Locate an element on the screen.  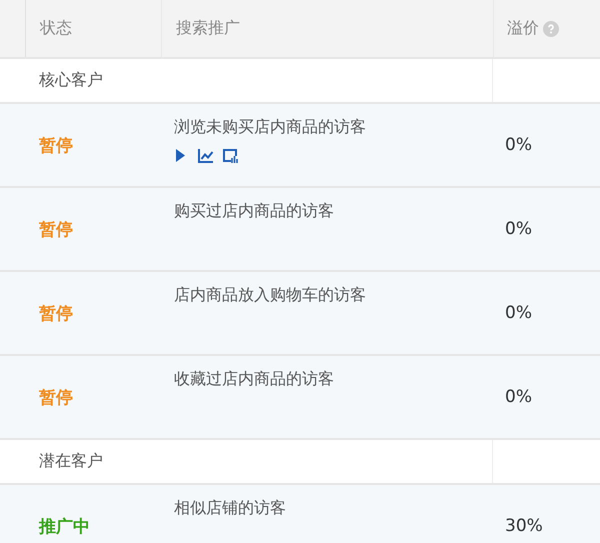
premium-value: 30% is located at coordinates (524, 526).